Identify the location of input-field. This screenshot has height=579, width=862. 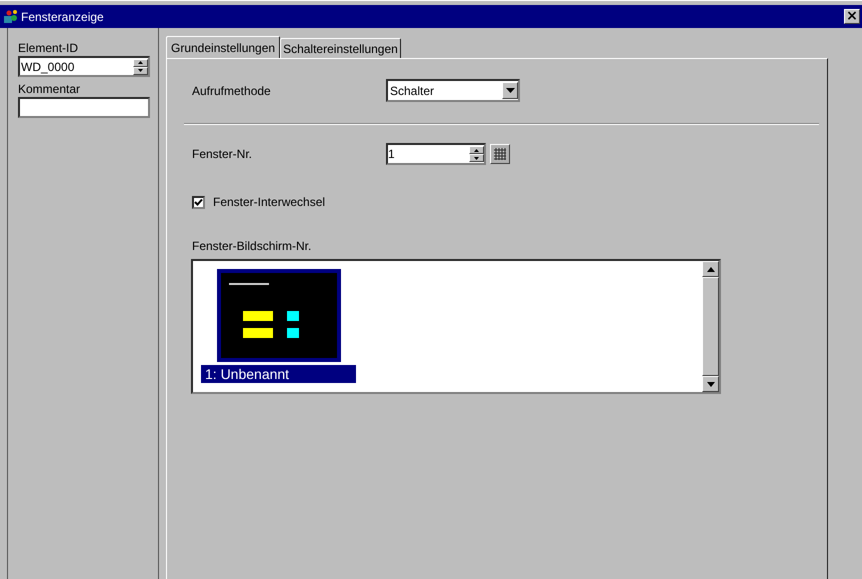
(84, 107).